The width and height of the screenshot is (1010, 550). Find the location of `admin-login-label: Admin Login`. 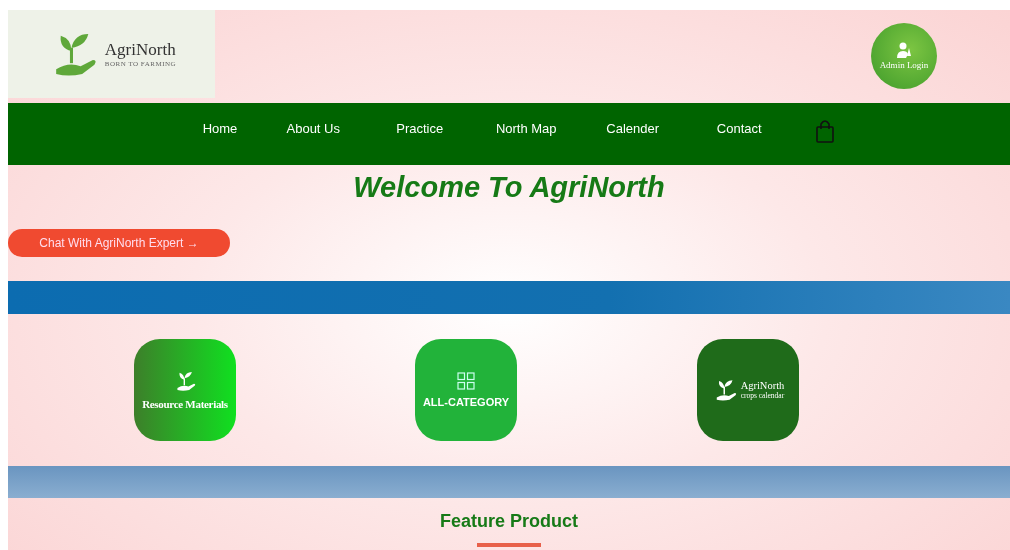

admin-login-label: Admin Login is located at coordinates (904, 65).